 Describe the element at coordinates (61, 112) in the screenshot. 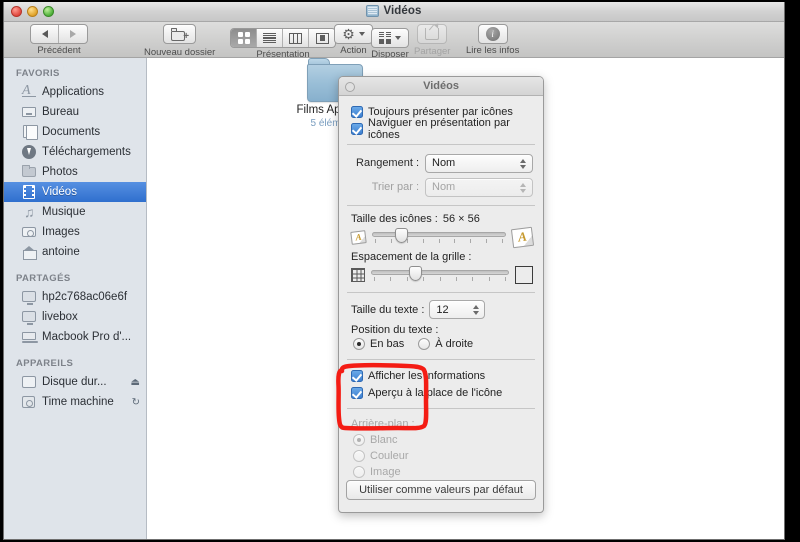

I see `sidebar-item-label: Bureau` at that location.